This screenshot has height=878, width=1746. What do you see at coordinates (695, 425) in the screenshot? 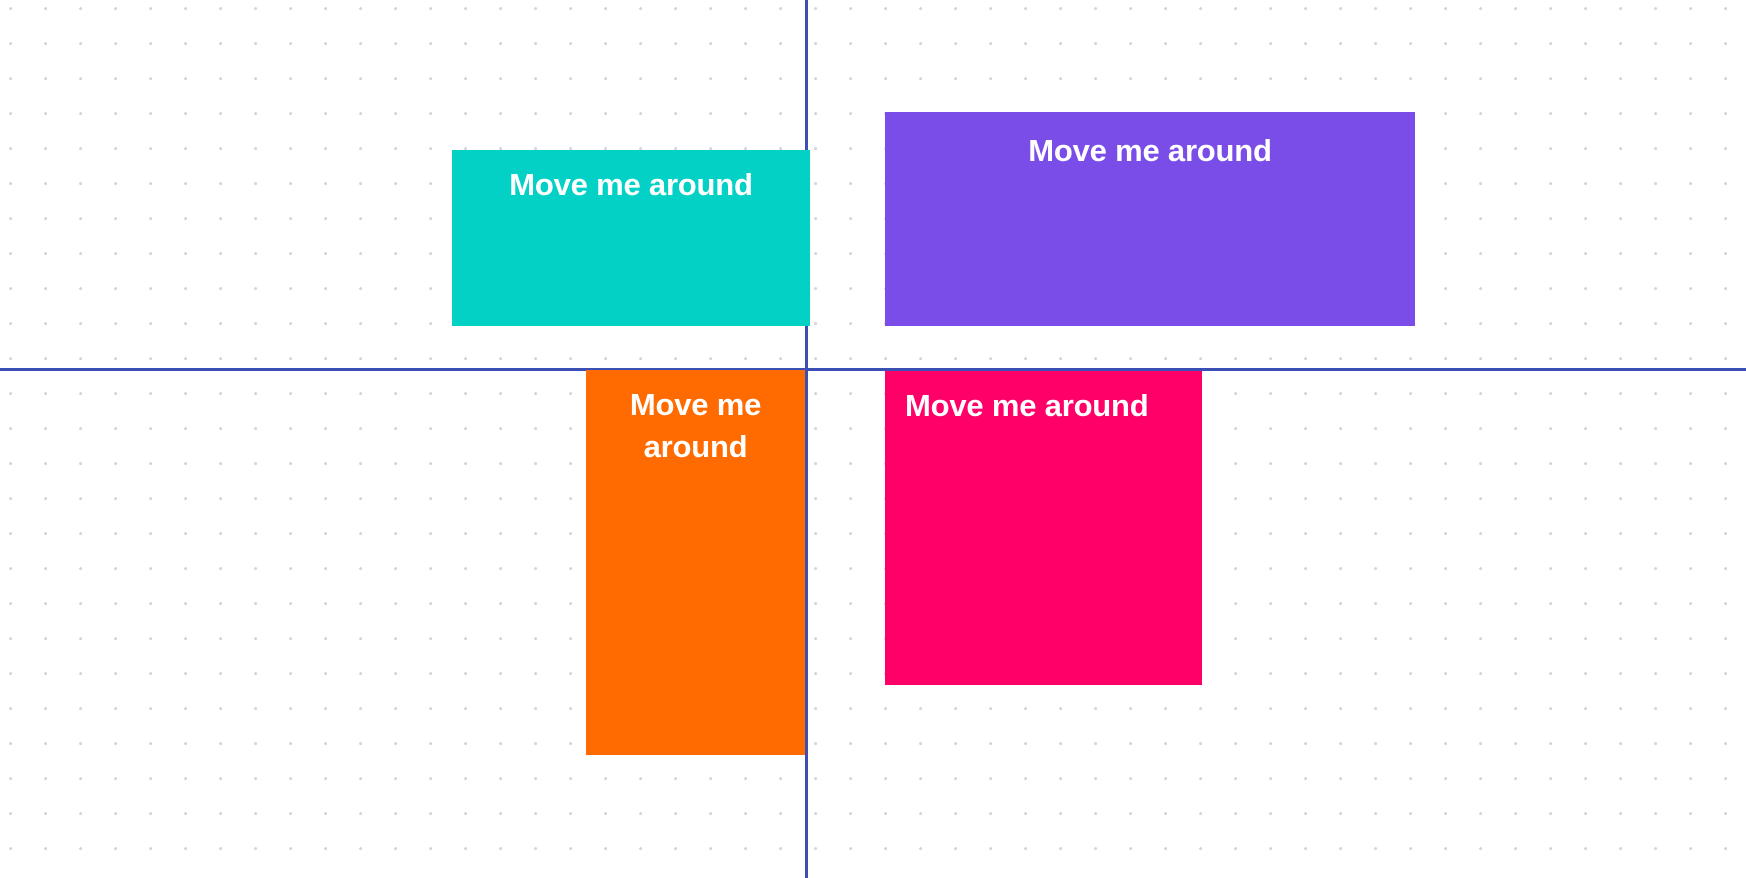
I see `card-orange-label: Move me around` at bounding box center [695, 425].